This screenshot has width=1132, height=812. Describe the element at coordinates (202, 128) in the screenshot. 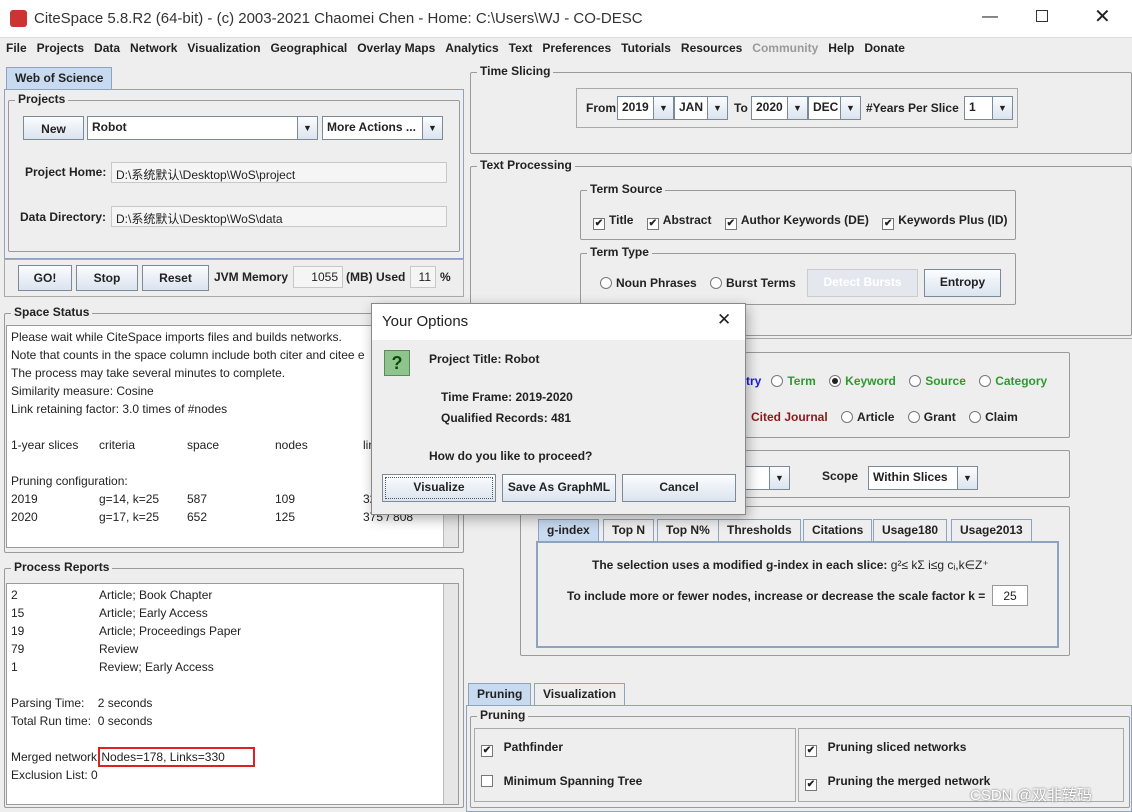

I see `project-select: Robot ▼` at that location.